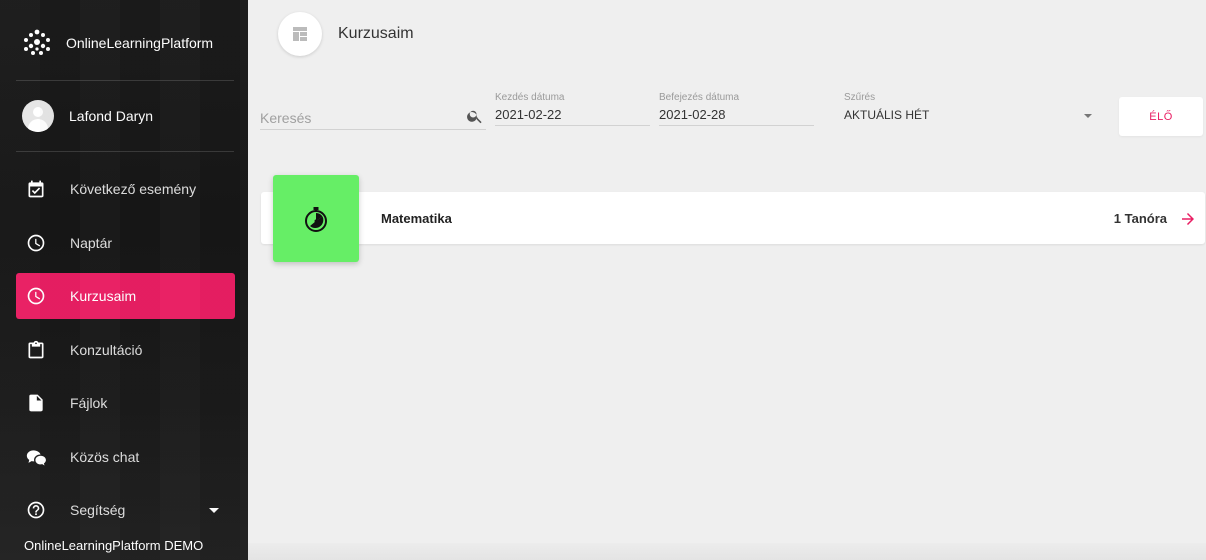  I want to click on sidebar-item-label: Konzultáció, so click(106, 349).